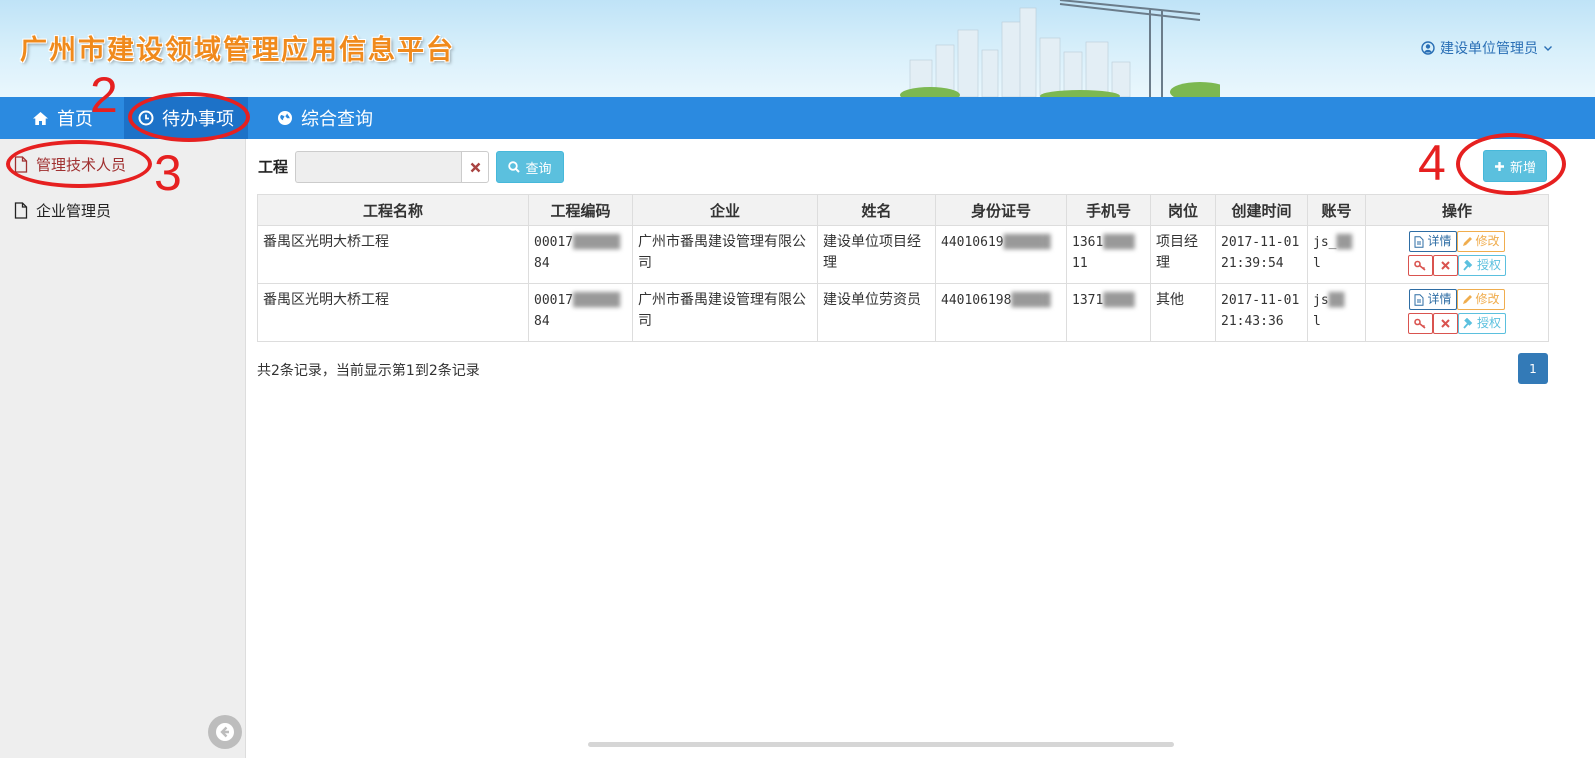 The image size is (1595, 758). I want to click on city-skyline-illustration, so click(1060, 48).